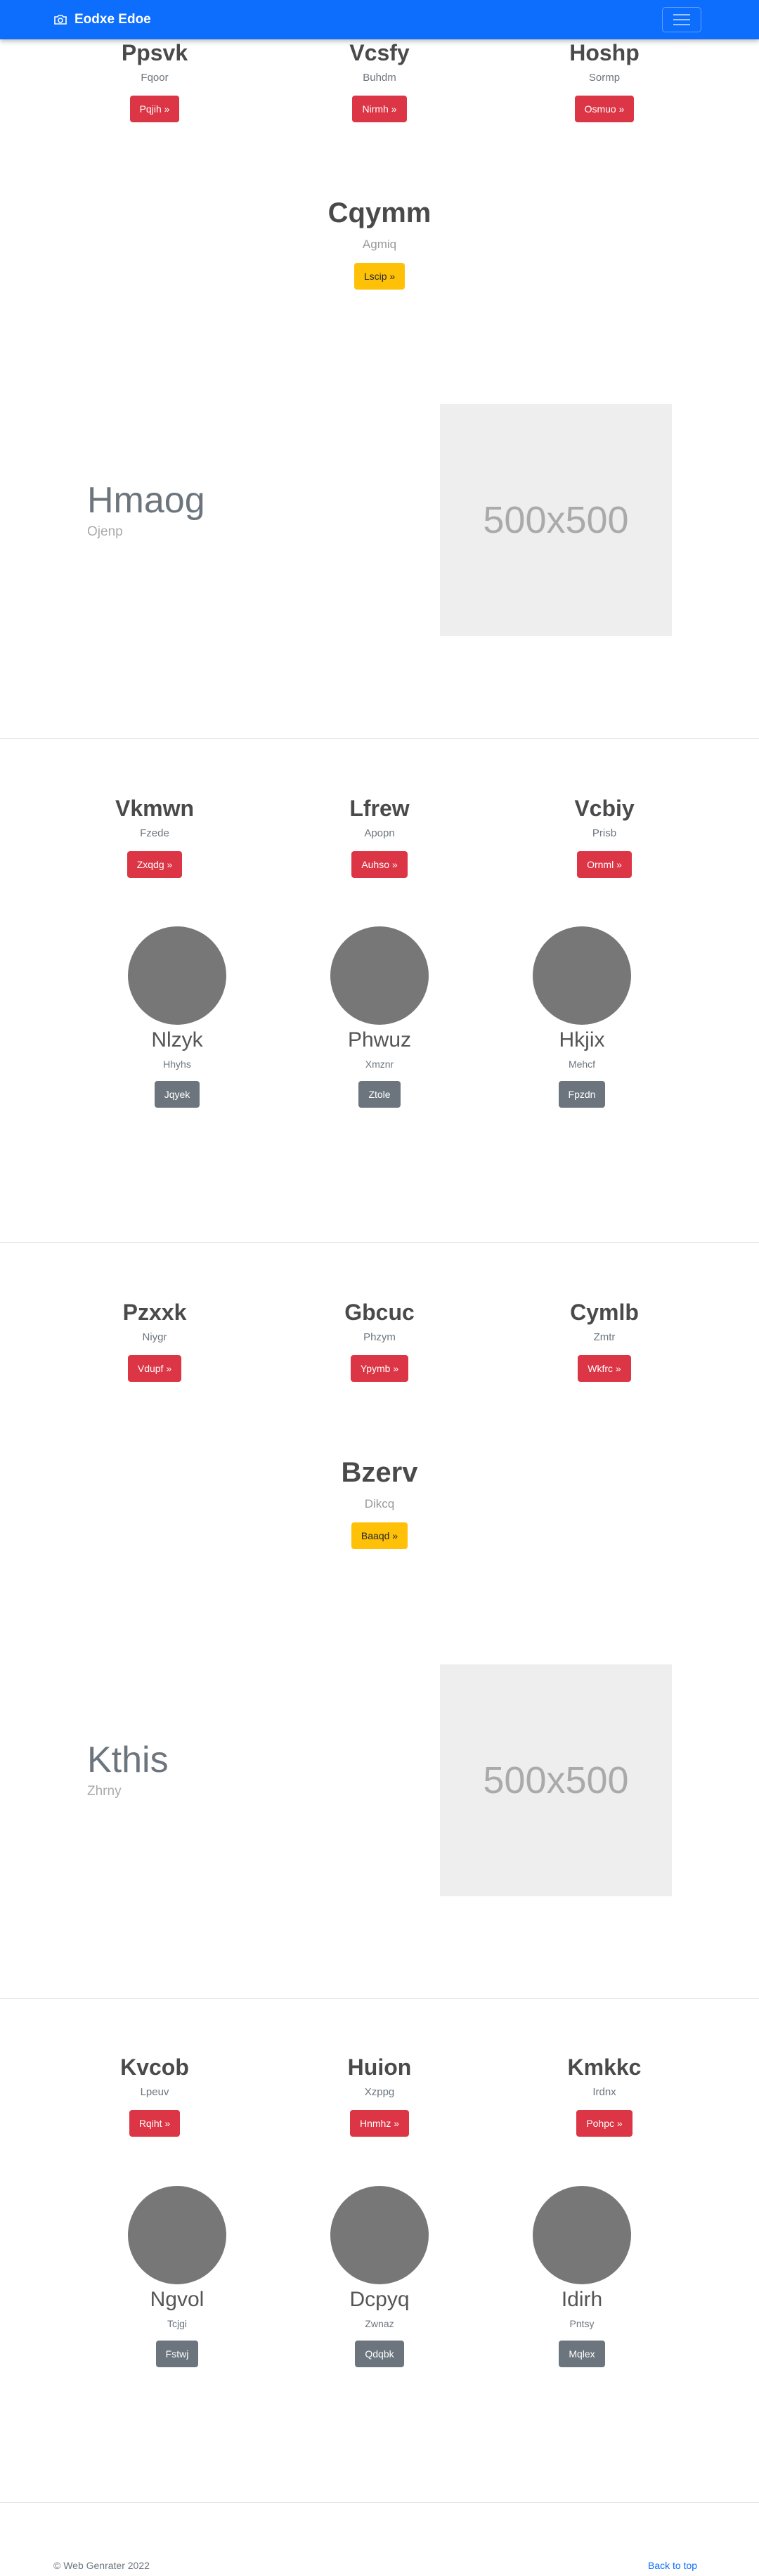 This screenshot has width=759, height=2576. Describe the element at coordinates (128, 1760) in the screenshot. I see `feature-heading: Kthis` at that location.